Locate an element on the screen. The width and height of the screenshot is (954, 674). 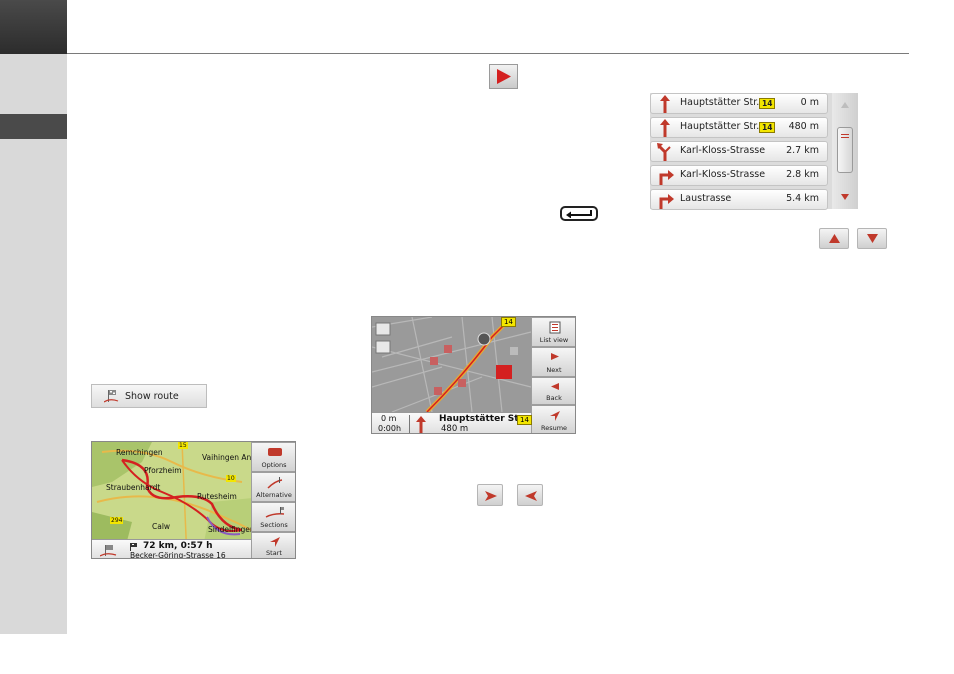
options-button: Options is located at coordinates (273, 457).